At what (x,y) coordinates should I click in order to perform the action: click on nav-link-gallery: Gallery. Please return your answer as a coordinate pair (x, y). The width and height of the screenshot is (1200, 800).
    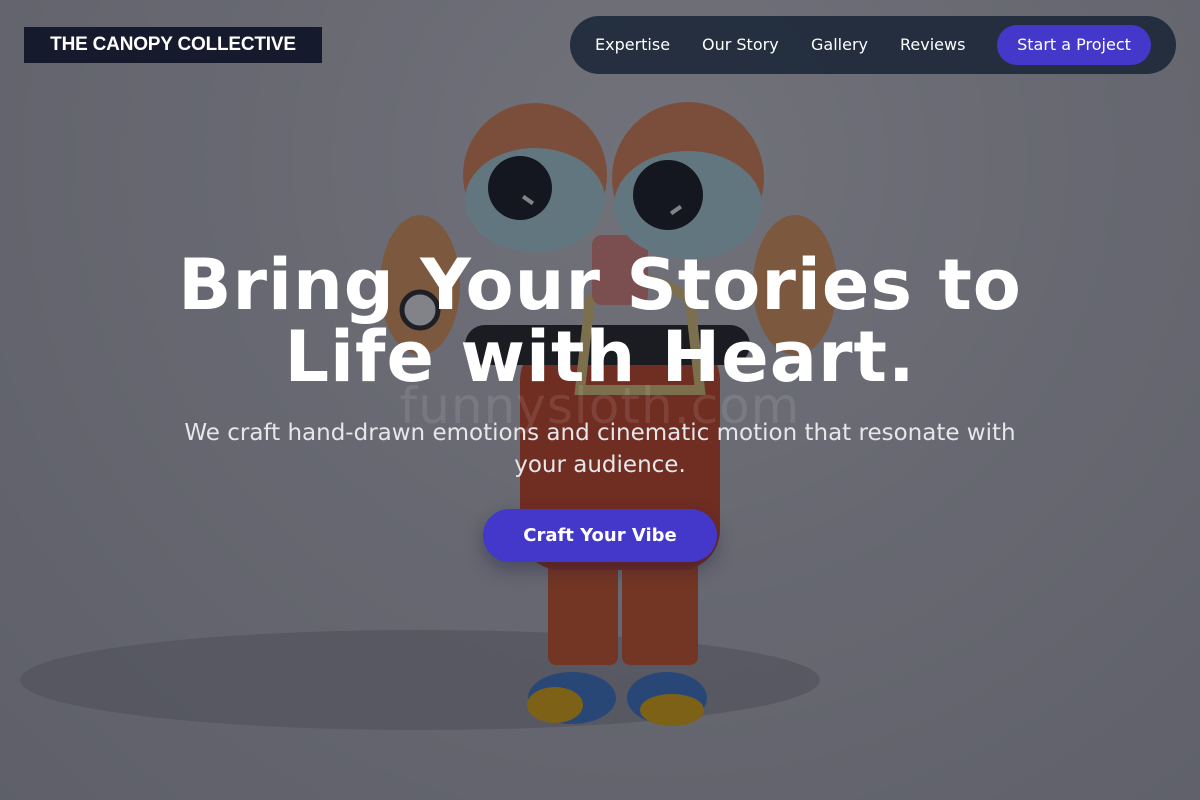
    Looking at the image, I should click on (839, 45).